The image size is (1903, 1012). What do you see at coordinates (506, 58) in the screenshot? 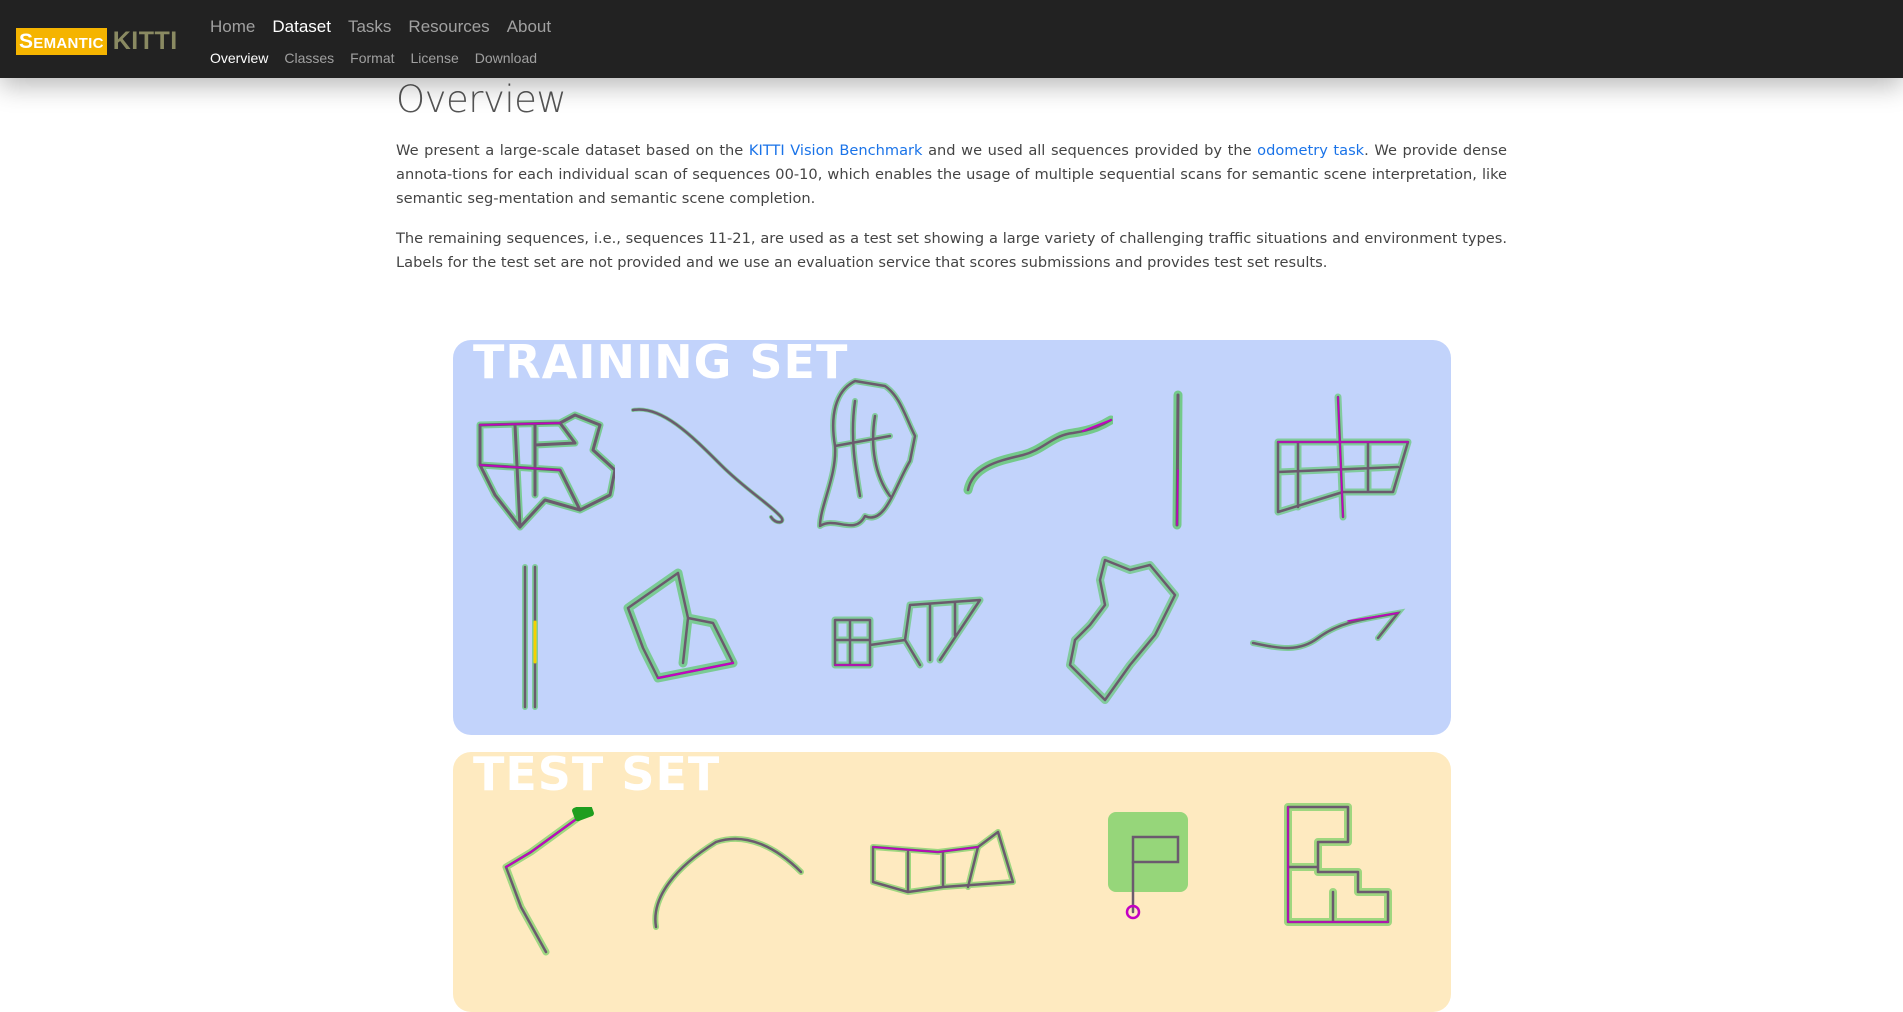
I see `subnav-download: Download` at bounding box center [506, 58].